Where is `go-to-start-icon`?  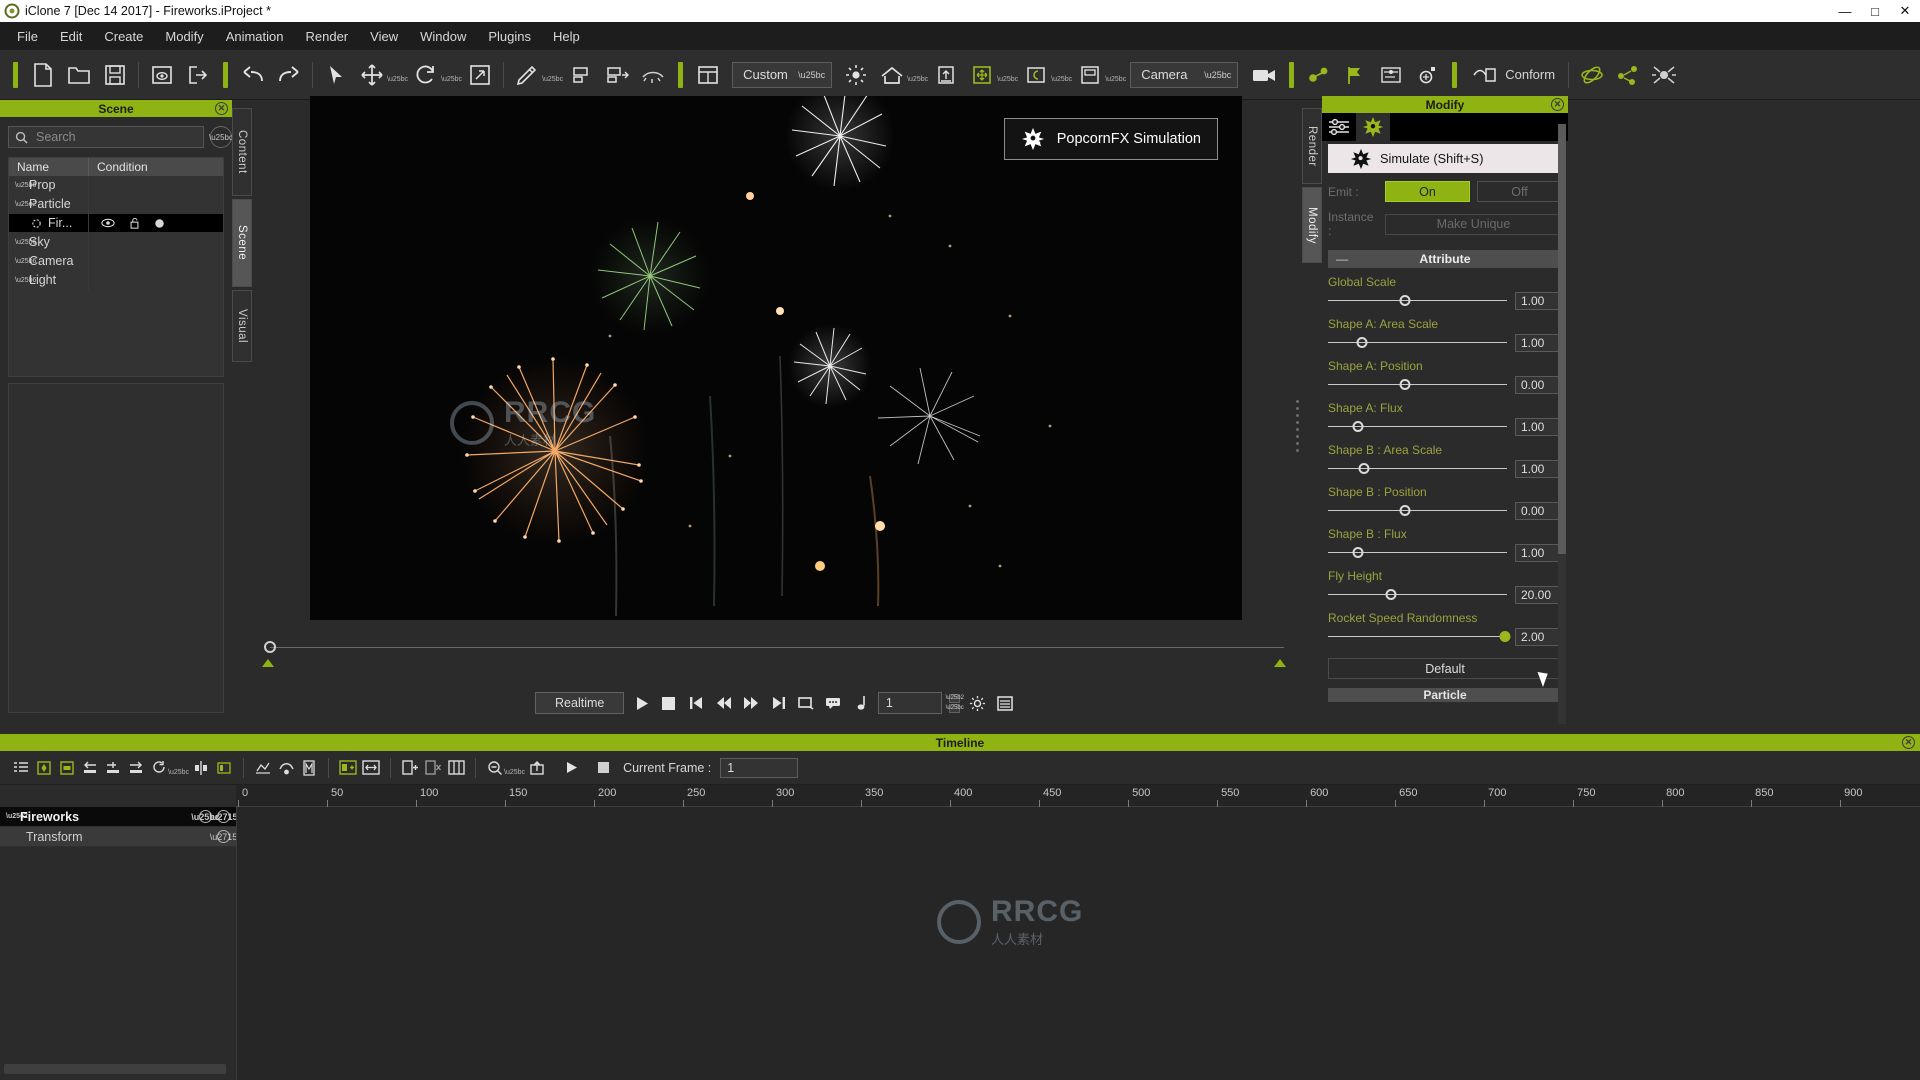
go-to-start-icon is located at coordinates (696, 703).